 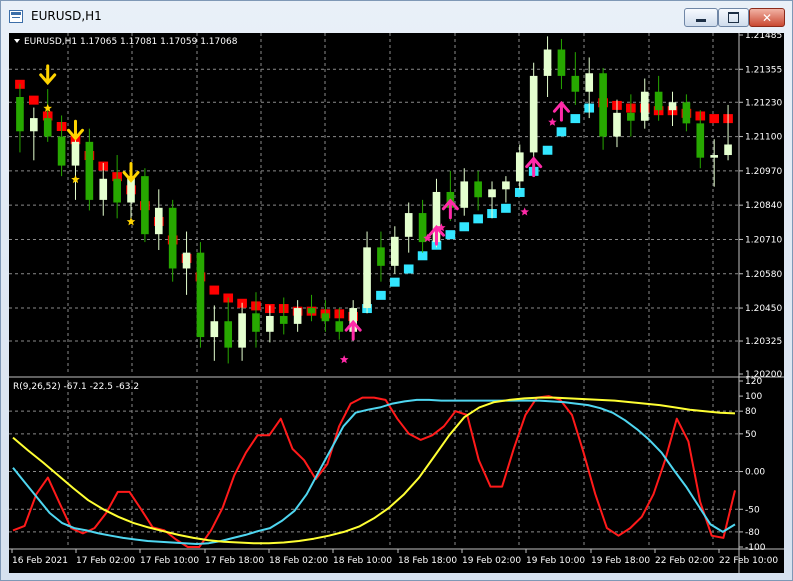 I want to click on minimize-icon, so click(x=701, y=20).